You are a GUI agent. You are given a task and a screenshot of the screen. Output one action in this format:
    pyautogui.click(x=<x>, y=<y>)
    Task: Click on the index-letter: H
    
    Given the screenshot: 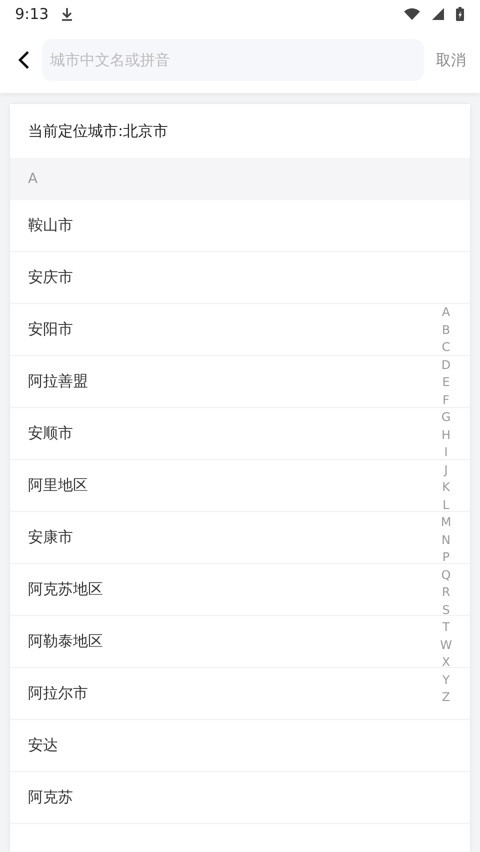 What is the action you would take?
    pyautogui.click(x=446, y=435)
    